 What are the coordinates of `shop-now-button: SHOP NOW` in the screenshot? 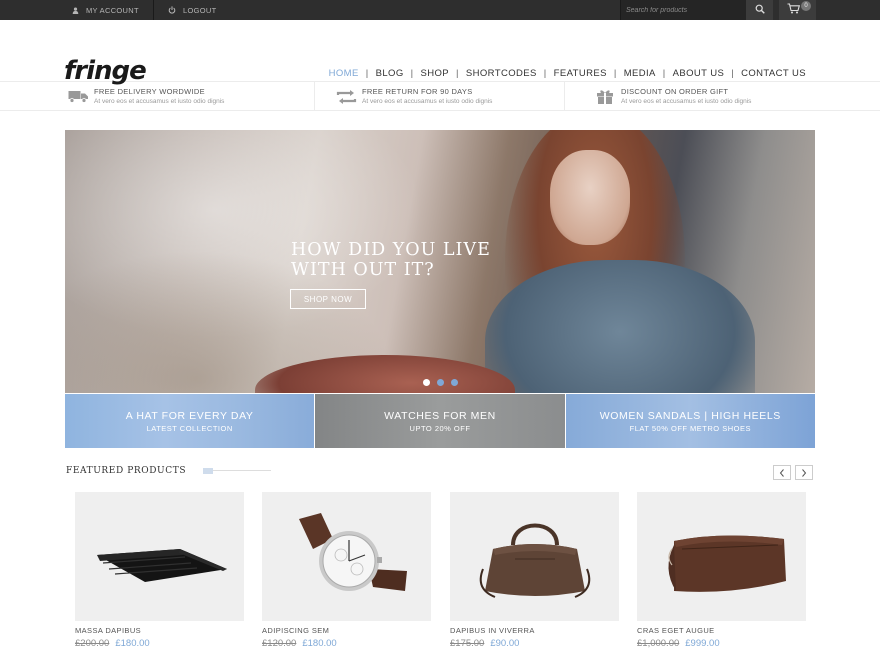 It's located at (328, 299).